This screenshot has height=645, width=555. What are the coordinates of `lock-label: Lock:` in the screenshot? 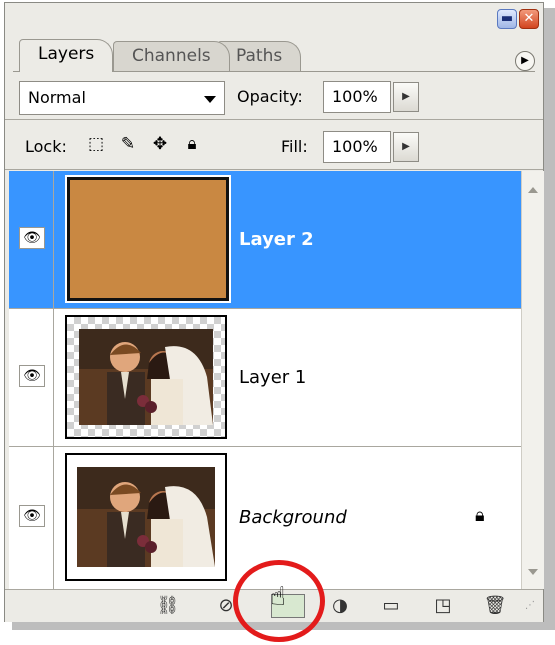 It's located at (46, 146).